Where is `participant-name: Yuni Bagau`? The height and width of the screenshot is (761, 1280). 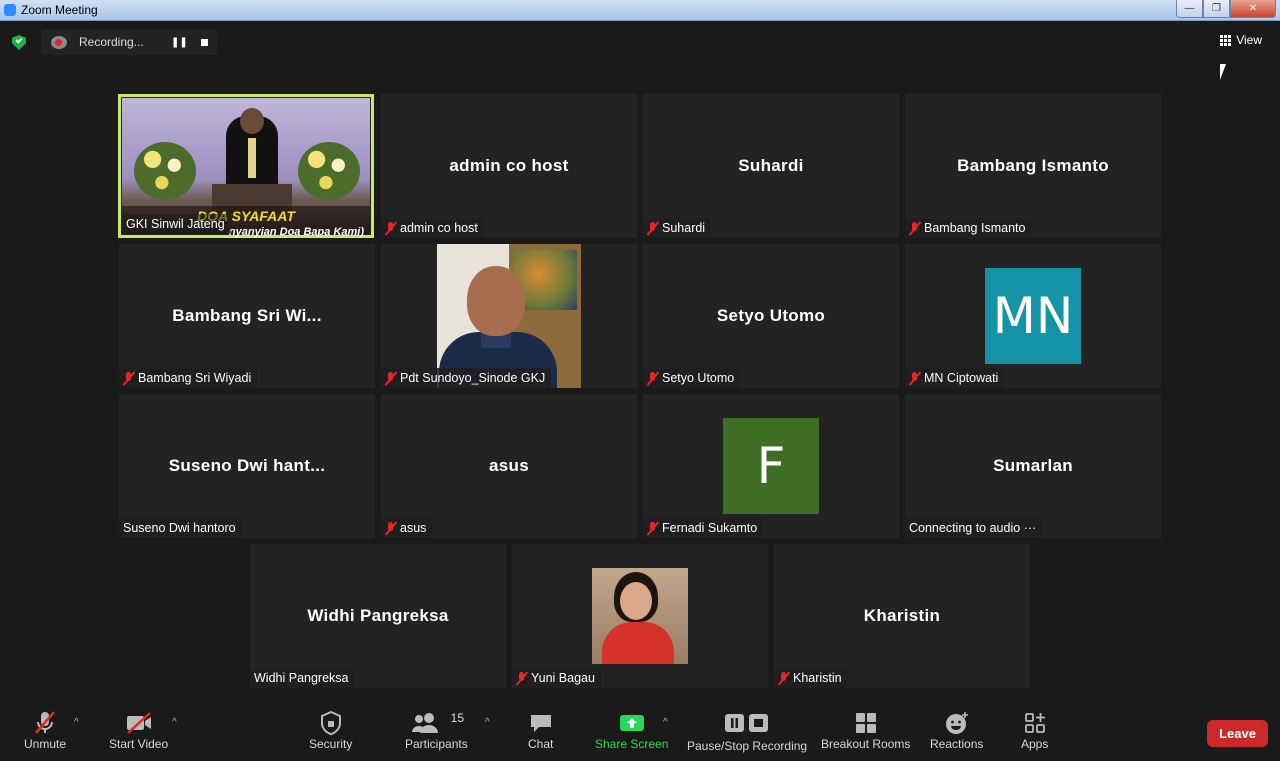
participant-name: Yuni Bagau is located at coordinates (563, 678).